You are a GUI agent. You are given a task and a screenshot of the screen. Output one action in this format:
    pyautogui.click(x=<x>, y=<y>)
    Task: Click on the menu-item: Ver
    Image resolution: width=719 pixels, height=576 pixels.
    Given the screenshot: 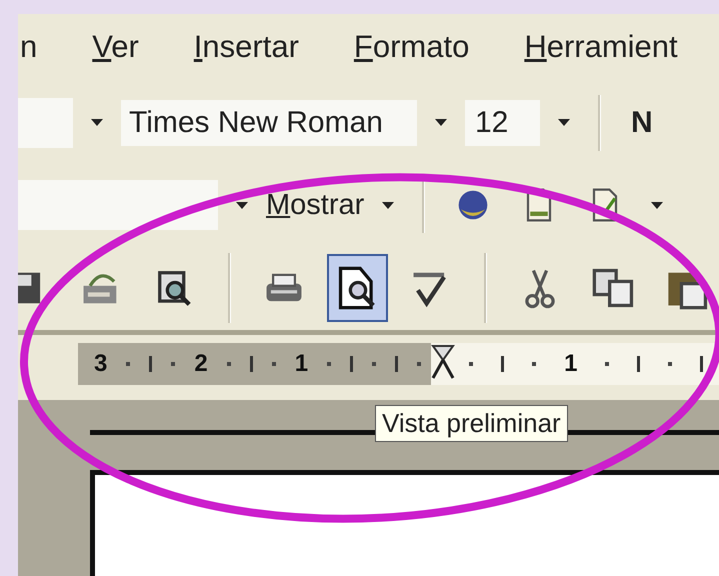 What is the action you would take?
    pyautogui.click(x=115, y=47)
    